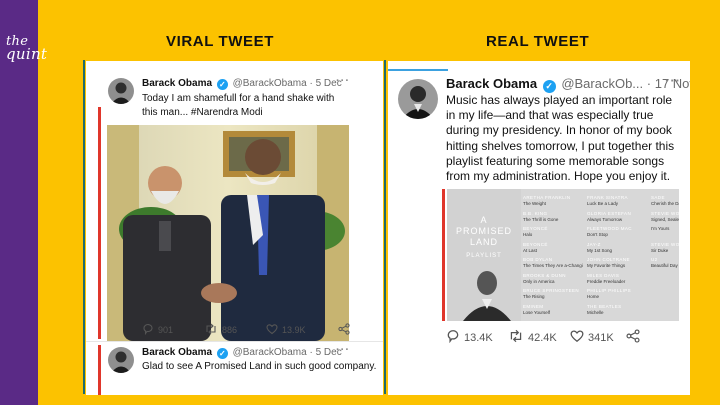 This screenshot has height=405, width=720. I want to click on playlist-song: My Favorite Things, so click(606, 265).